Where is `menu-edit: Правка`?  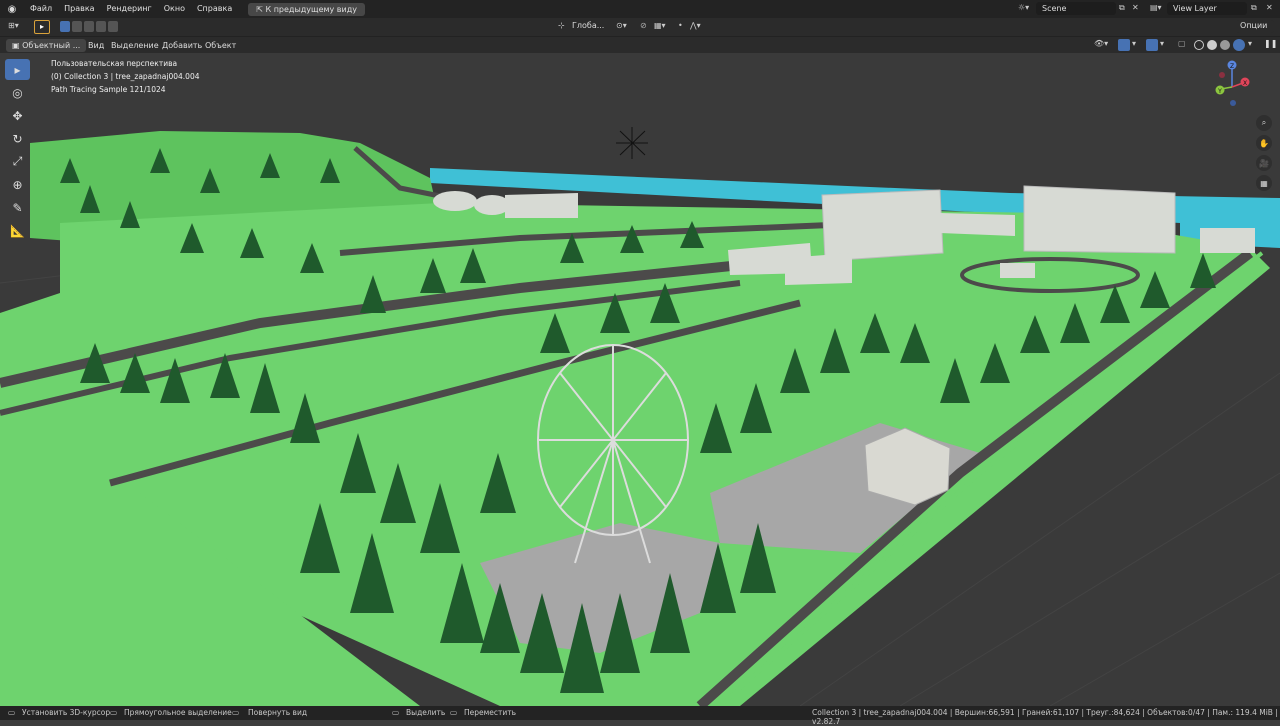 menu-edit: Правка is located at coordinates (79, 9).